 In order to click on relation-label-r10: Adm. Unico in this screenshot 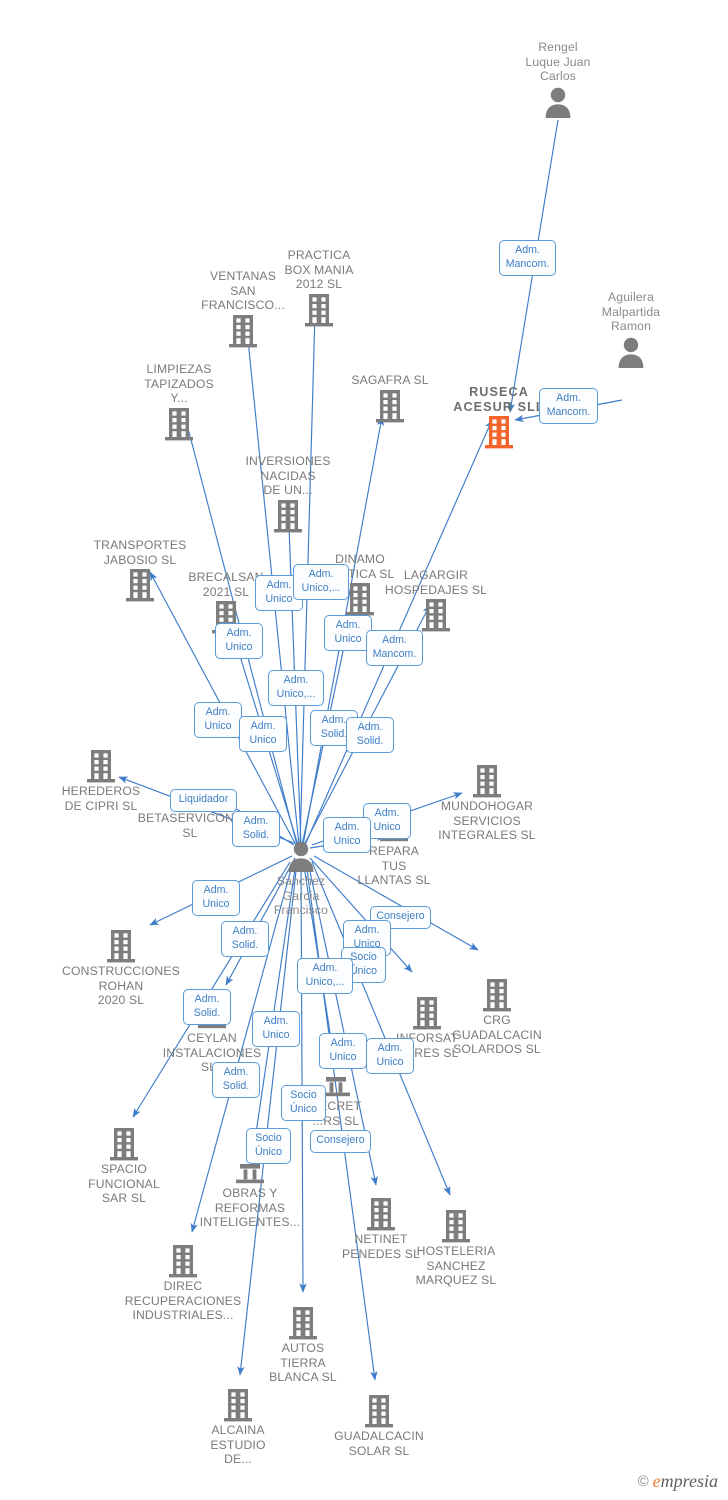, I will do `click(263, 734)`.